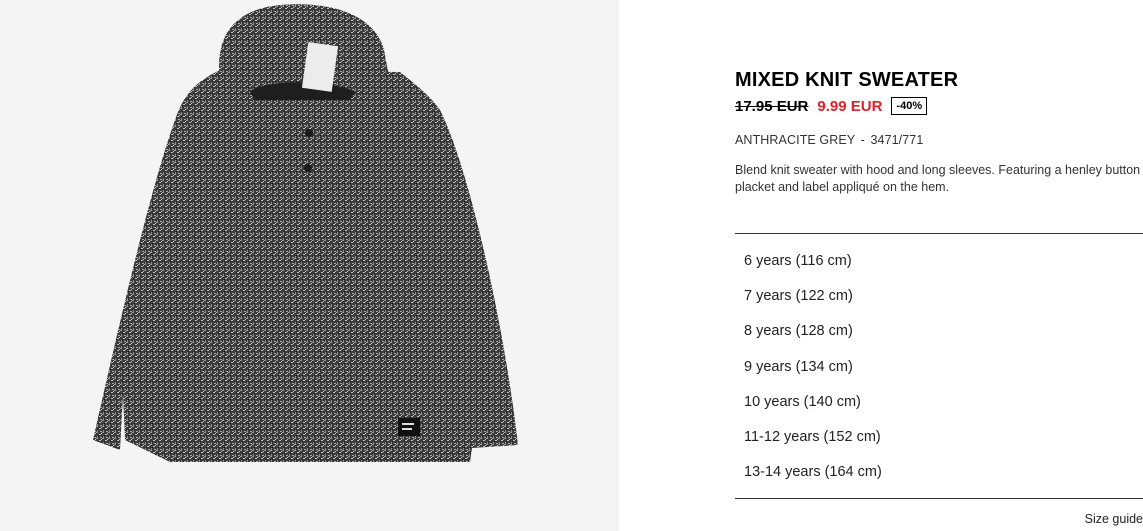 The height and width of the screenshot is (531, 1143). Describe the element at coordinates (897, 140) in the screenshot. I see `reference-number: 3471/771` at that location.